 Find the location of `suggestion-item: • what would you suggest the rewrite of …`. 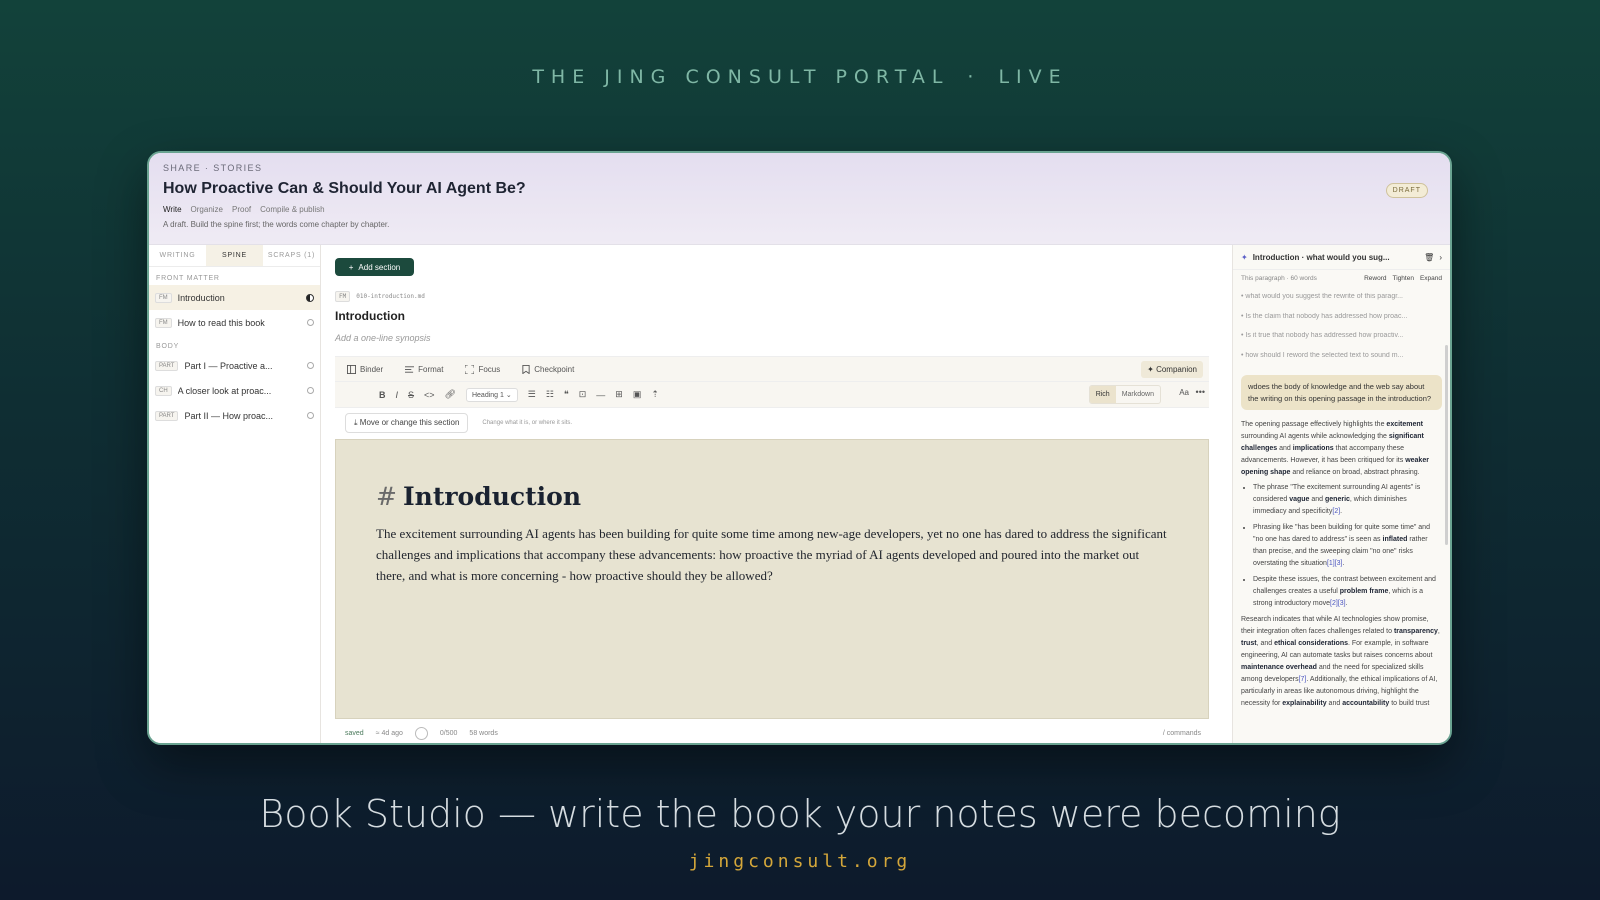

suggestion-item: • what would you suggest the rewrite of … is located at coordinates (1341, 303).